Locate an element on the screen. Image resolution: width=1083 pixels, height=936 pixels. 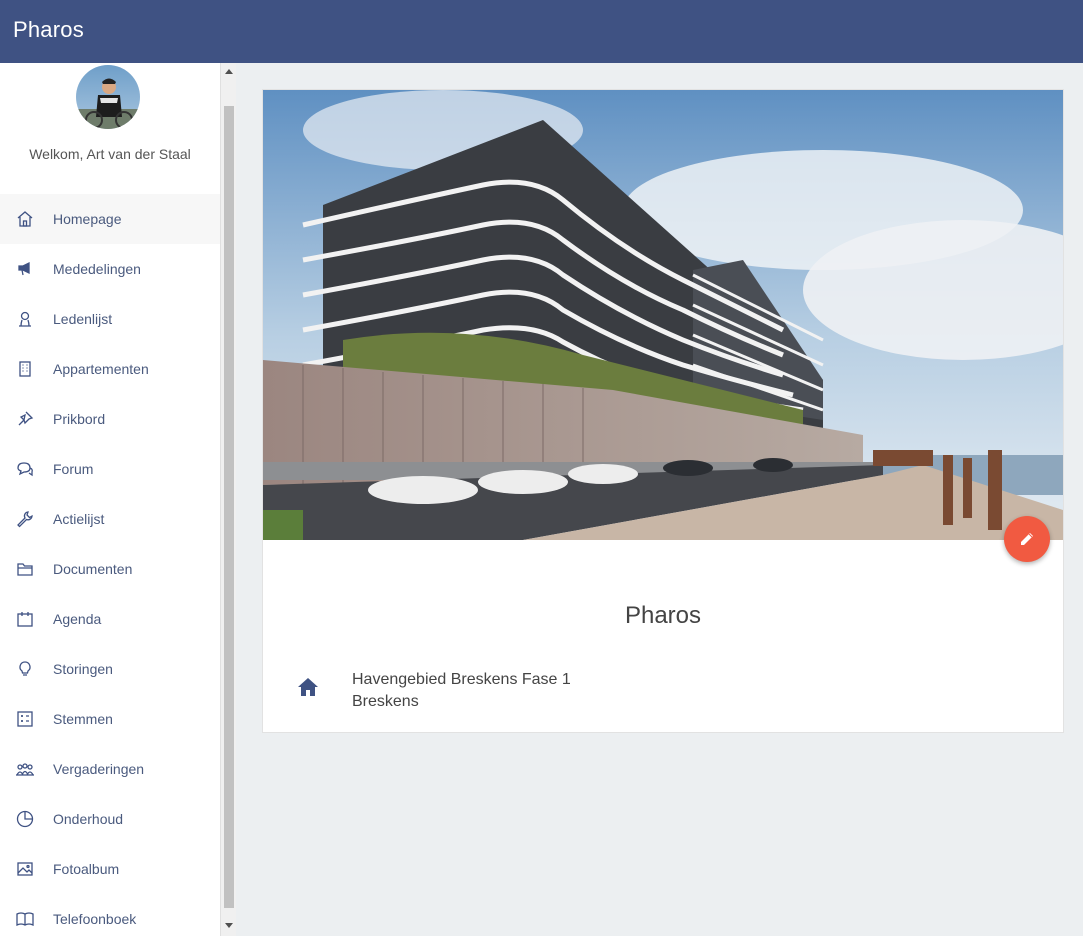
app-header: Pharos is located at coordinates (541, 31).